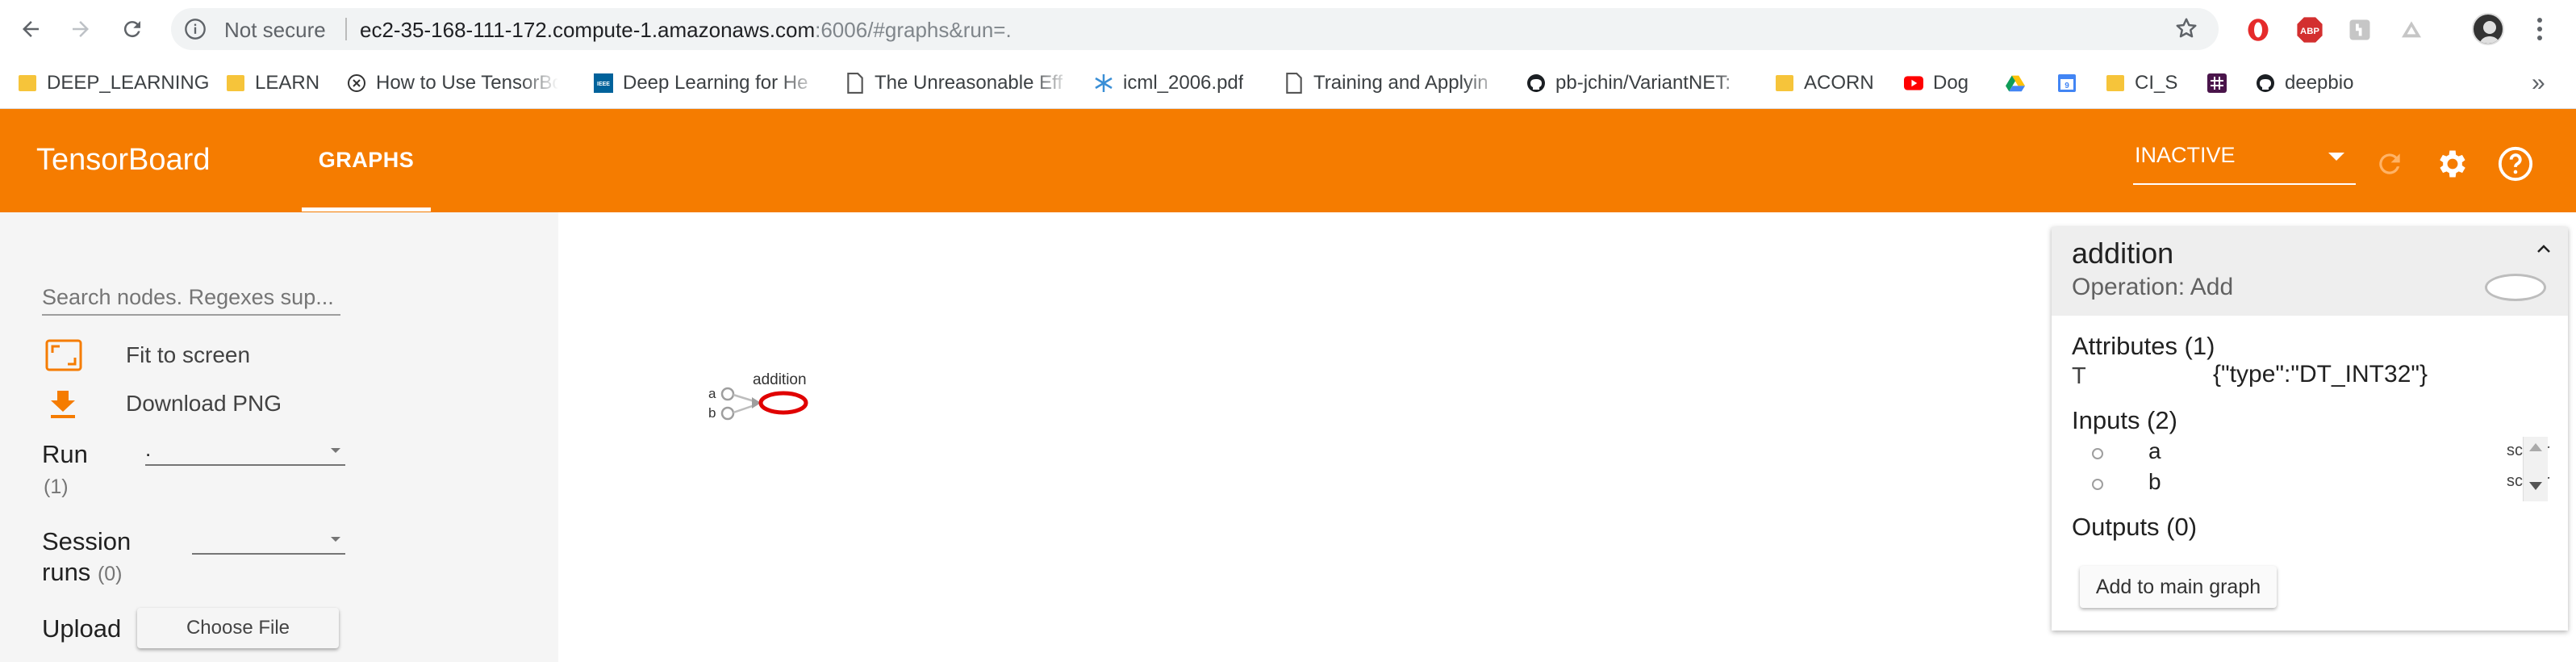 Image resolution: width=2576 pixels, height=662 pixels. Describe the element at coordinates (2515, 287) in the screenshot. I see `node-shape-icon` at that location.